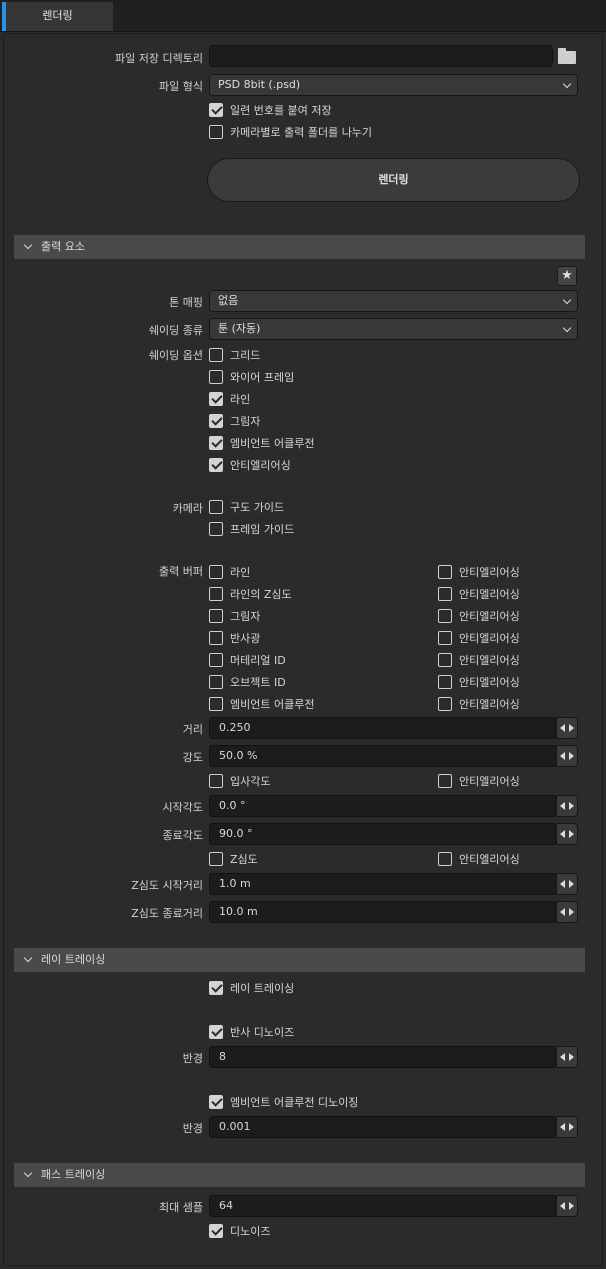  I want to click on shading-options-label: 쉐이딩 옵션, so click(175, 355).